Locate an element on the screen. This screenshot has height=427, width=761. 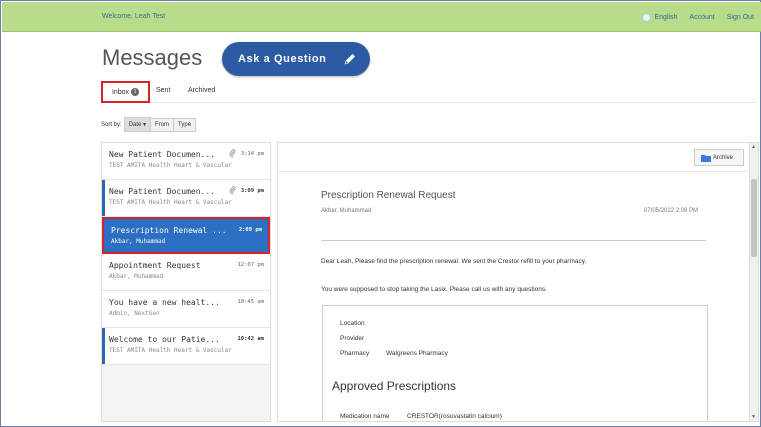
language-label: English is located at coordinates (666, 17).